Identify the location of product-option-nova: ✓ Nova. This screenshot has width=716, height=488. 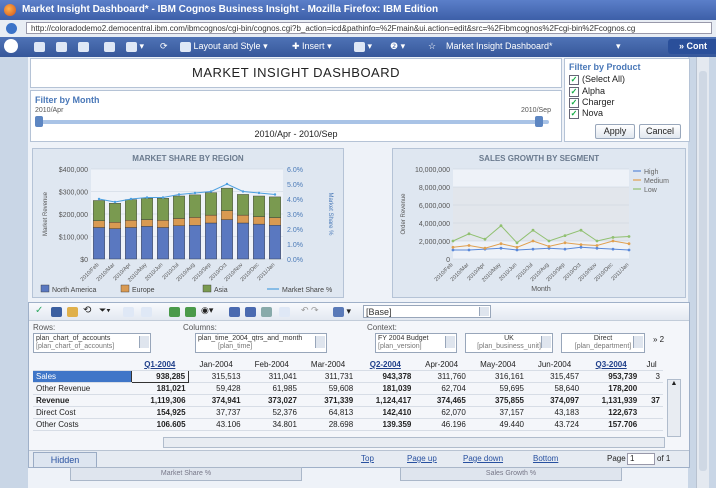
(586, 113).